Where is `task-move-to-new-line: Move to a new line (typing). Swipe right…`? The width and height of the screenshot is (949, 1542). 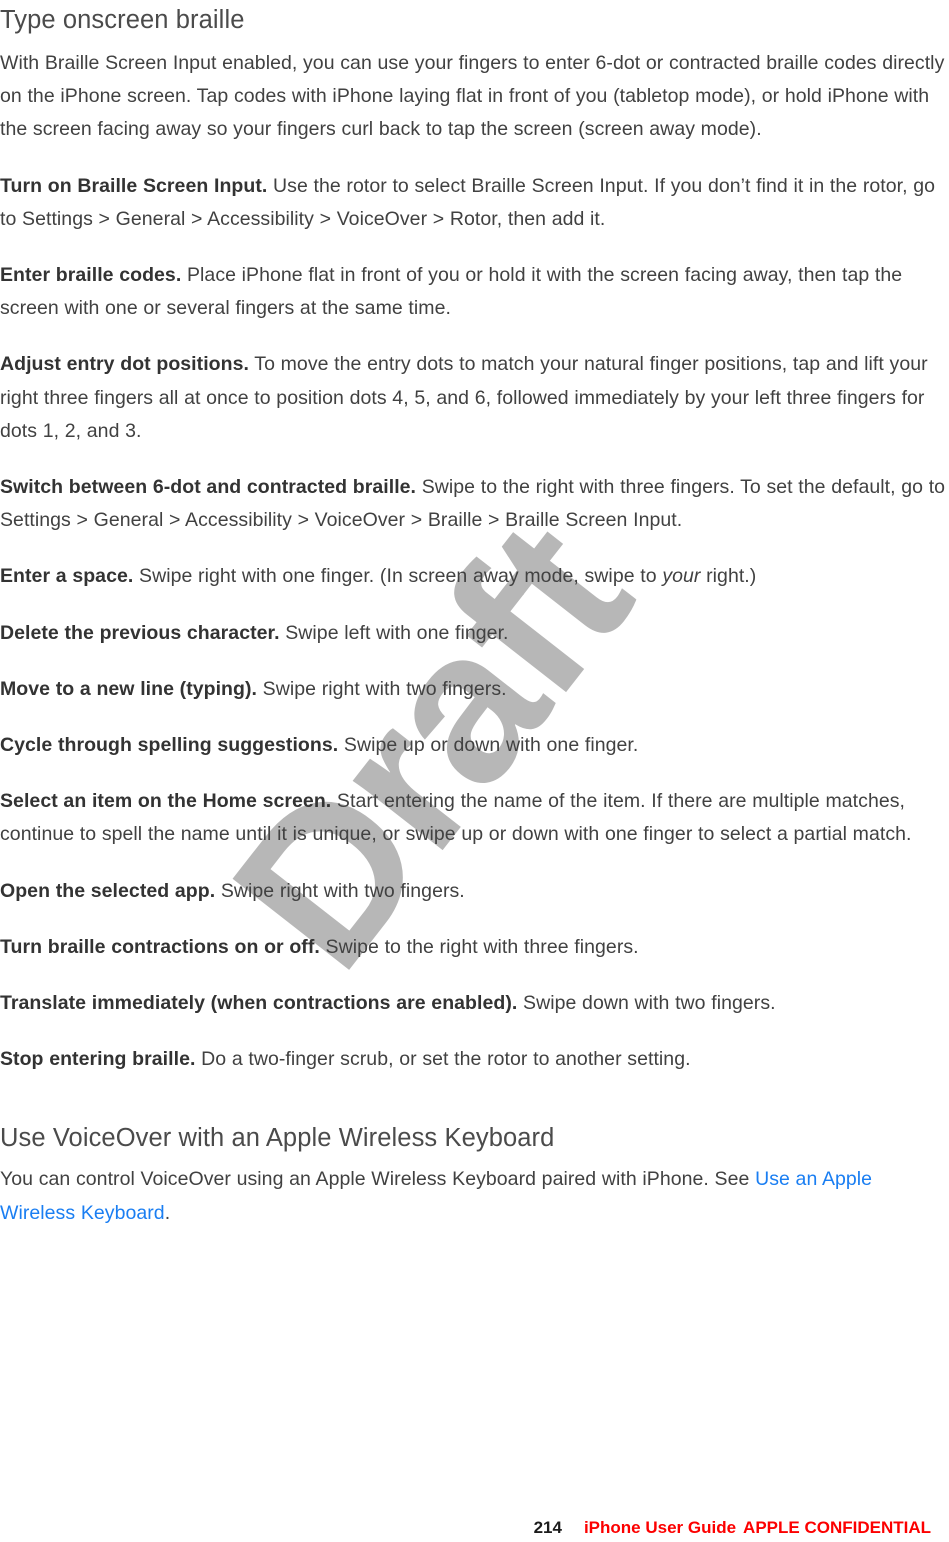
task-move-to-new-line: Move to a new line (typing). Swipe right… is located at coordinates (473, 689).